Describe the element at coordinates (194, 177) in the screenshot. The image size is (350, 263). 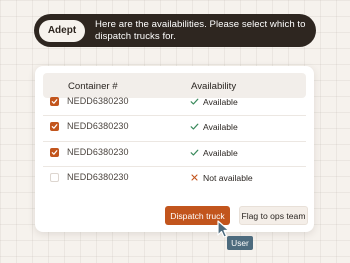
I see `x-icon` at that location.